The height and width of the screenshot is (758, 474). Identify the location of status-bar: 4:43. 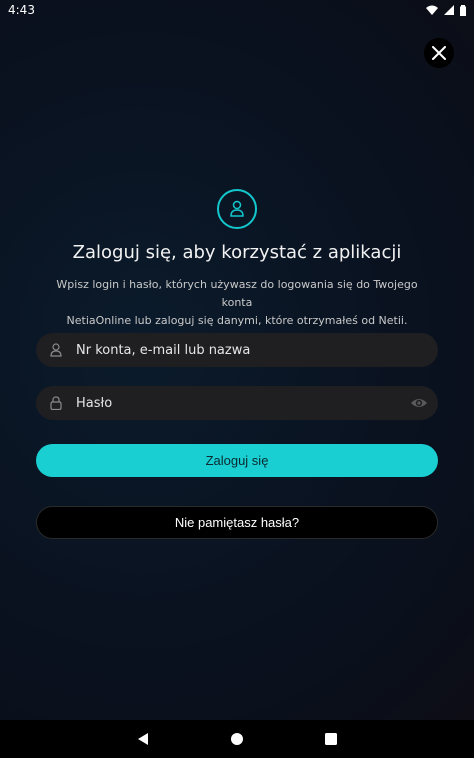
(237, 10).